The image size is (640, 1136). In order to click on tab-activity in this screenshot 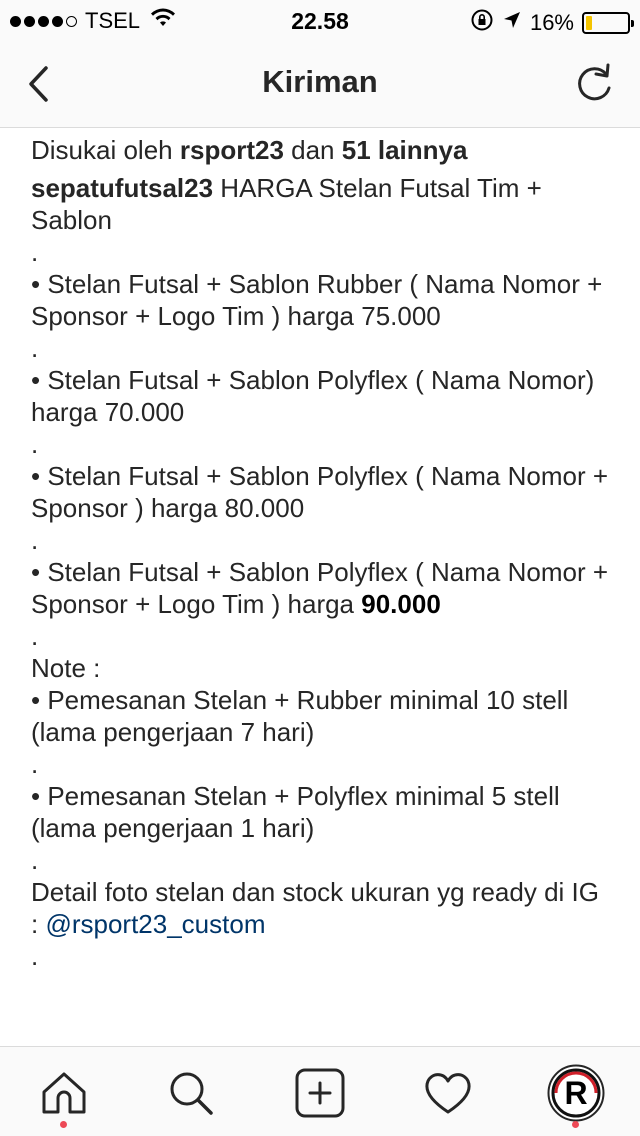, I will do `click(448, 1093)`.